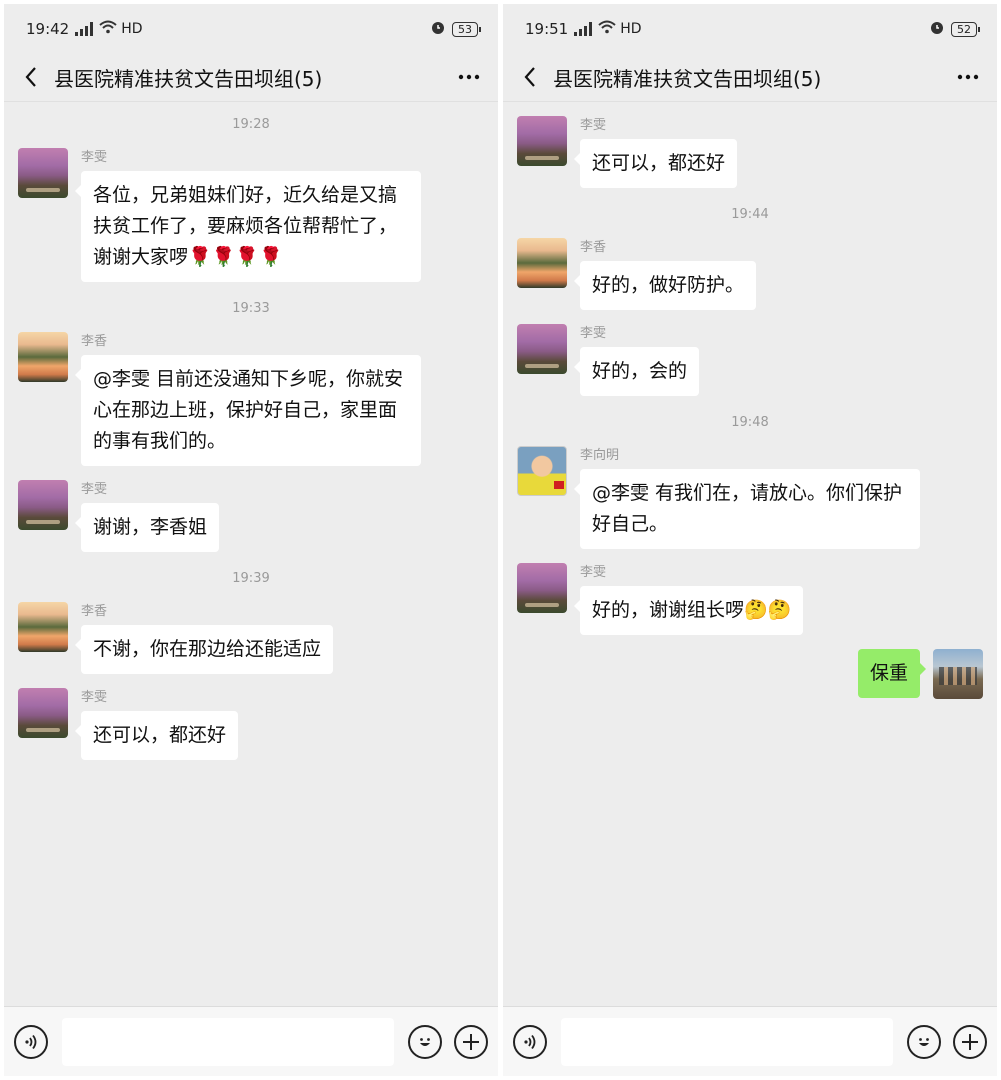 The height and width of the screenshot is (1080, 1001). Describe the element at coordinates (251, 578) in the screenshot. I see `timestamp-separator: 19:39` at that location.